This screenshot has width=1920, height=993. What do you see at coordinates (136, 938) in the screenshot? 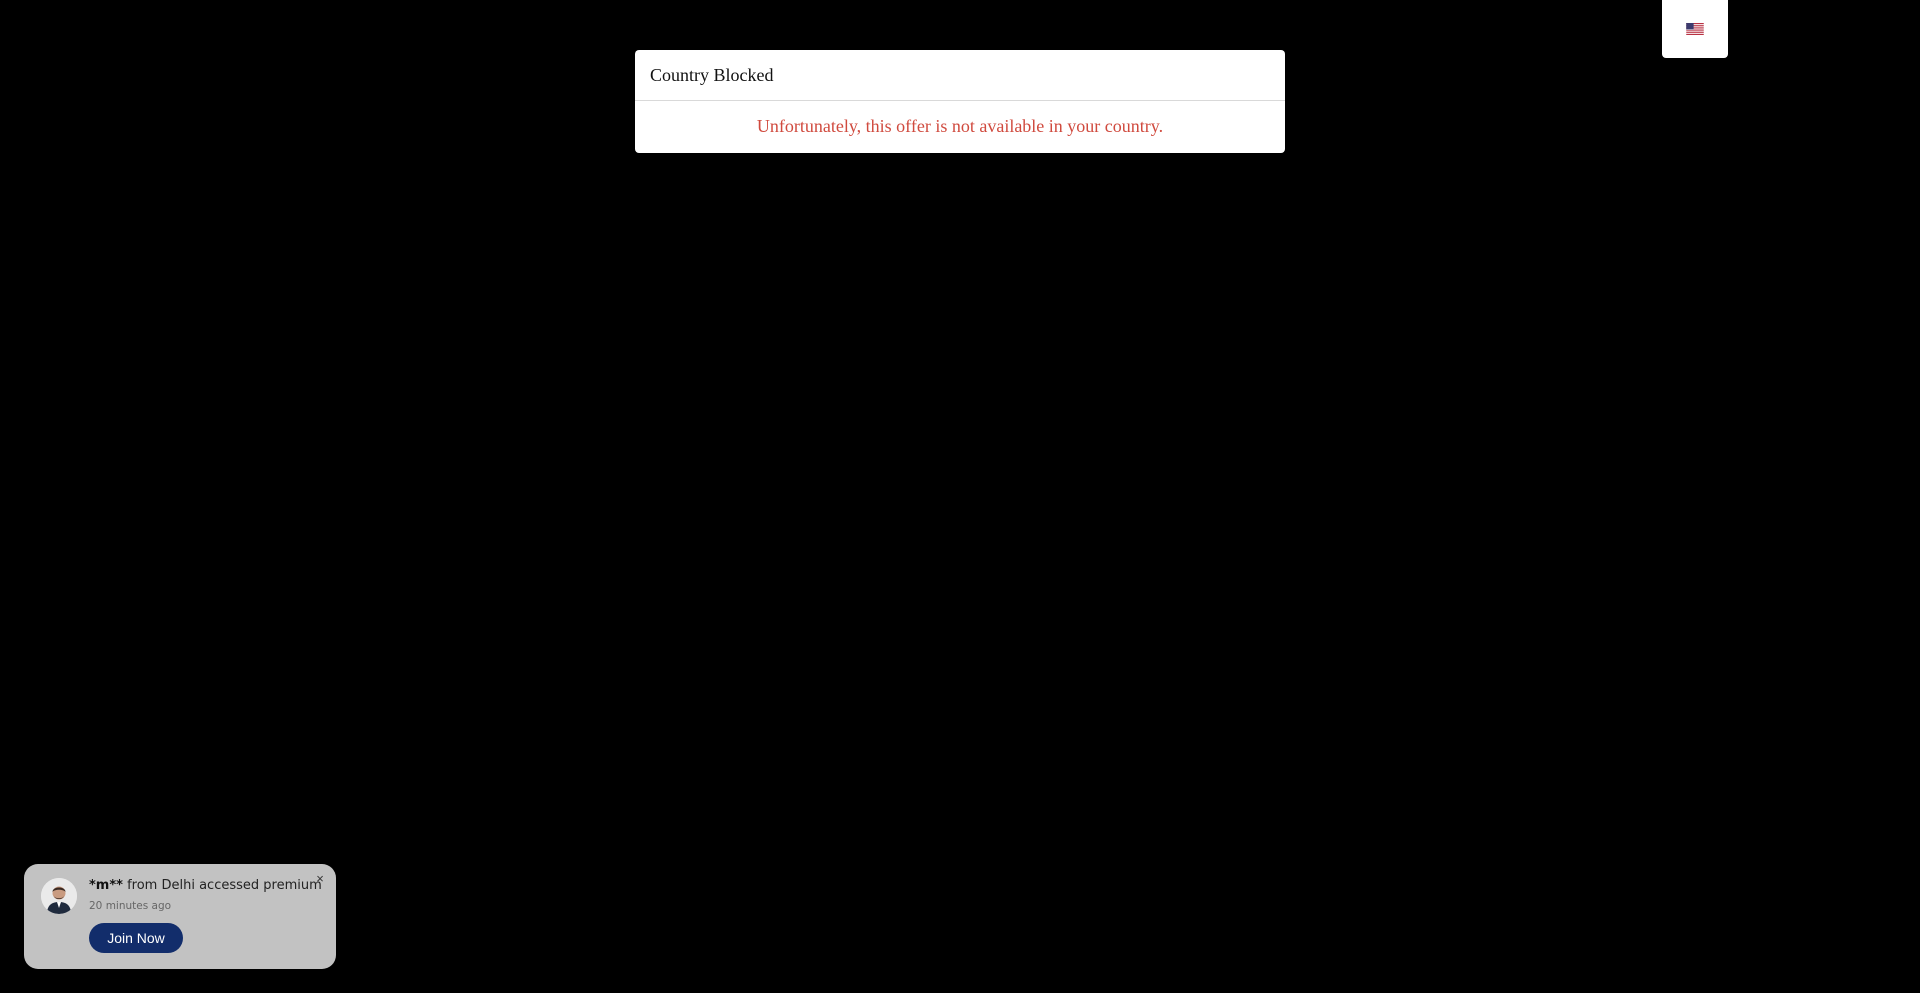
I see `join-now-button: Join Now` at bounding box center [136, 938].